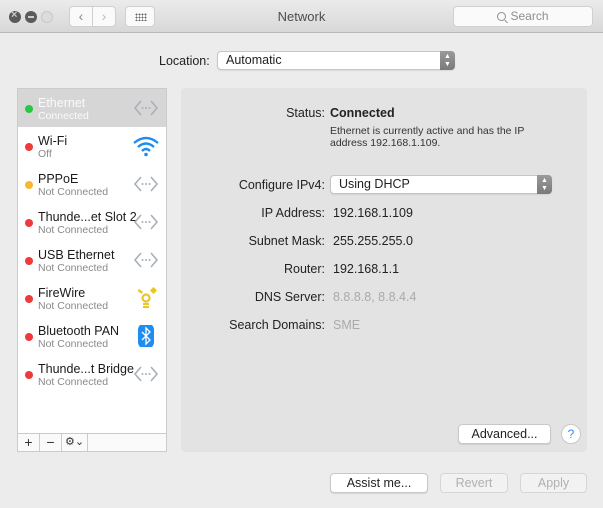 Image resolution: width=603 pixels, height=508 pixels. Describe the element at coordinates (281, 185) in the screenshot. I see `configure-ipv4-label: Configure IPv4:` at that location.